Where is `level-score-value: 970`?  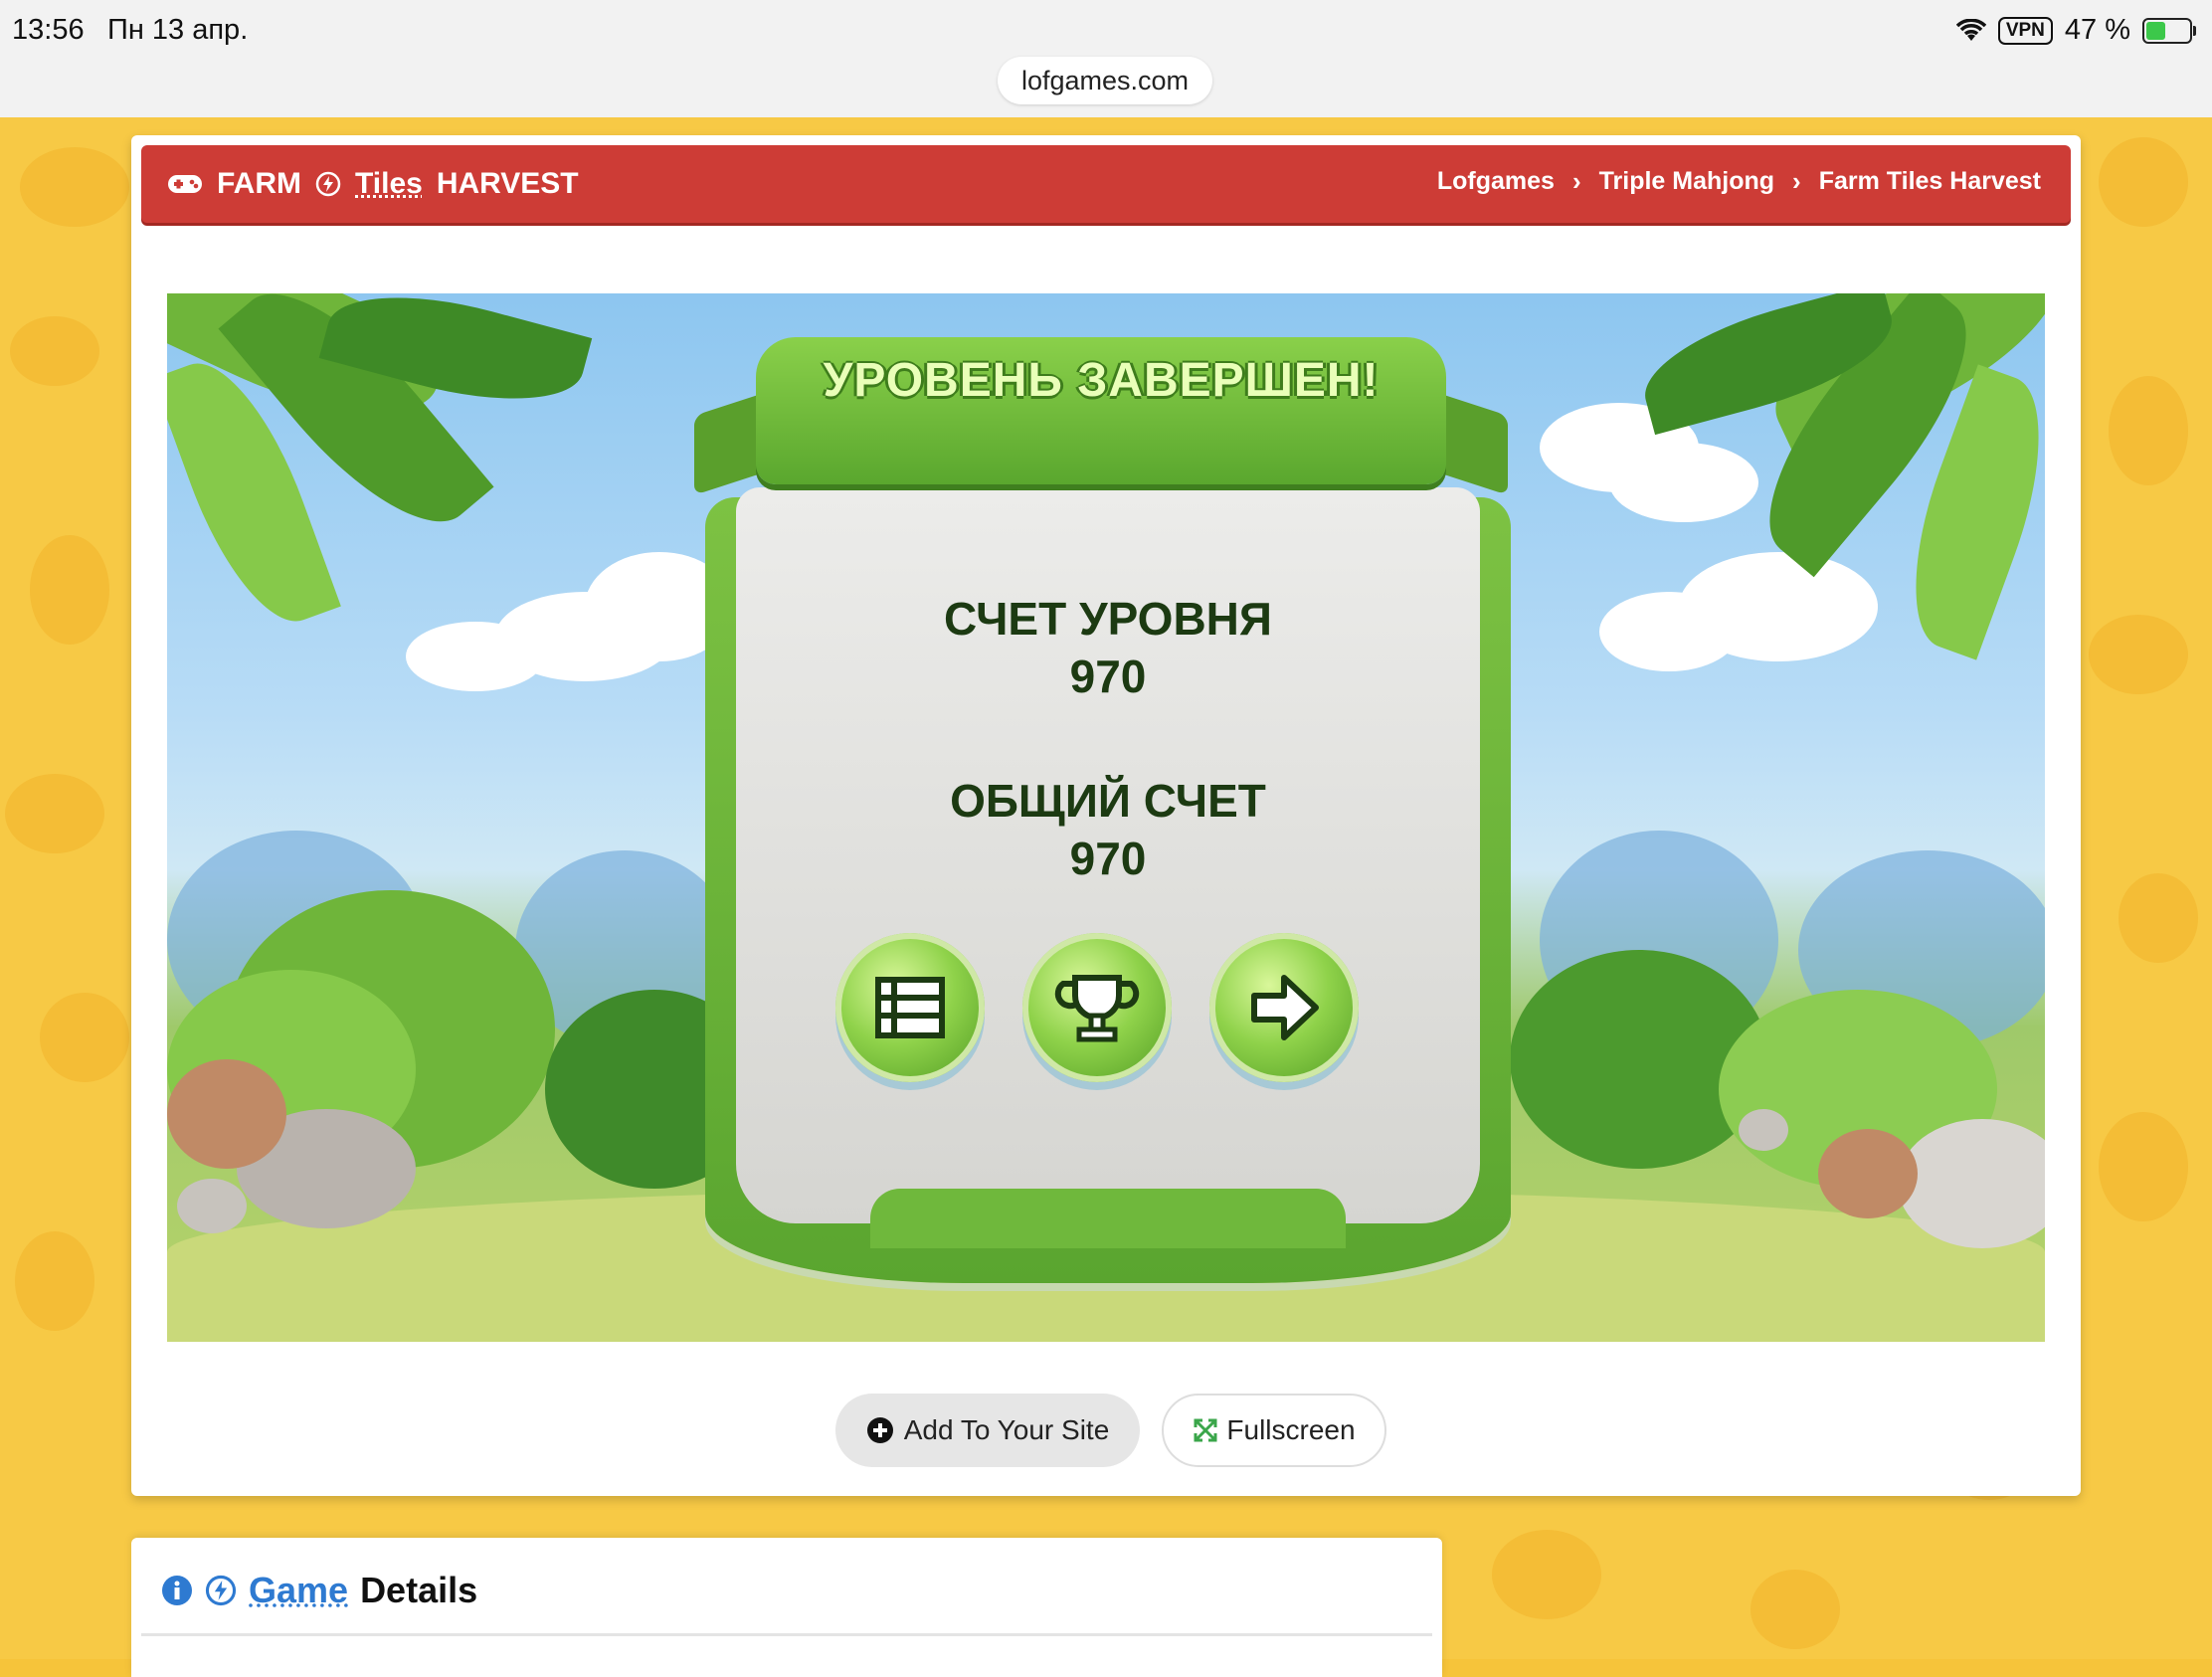 level-score-value: 970 is located at coordinates (1108, 676).